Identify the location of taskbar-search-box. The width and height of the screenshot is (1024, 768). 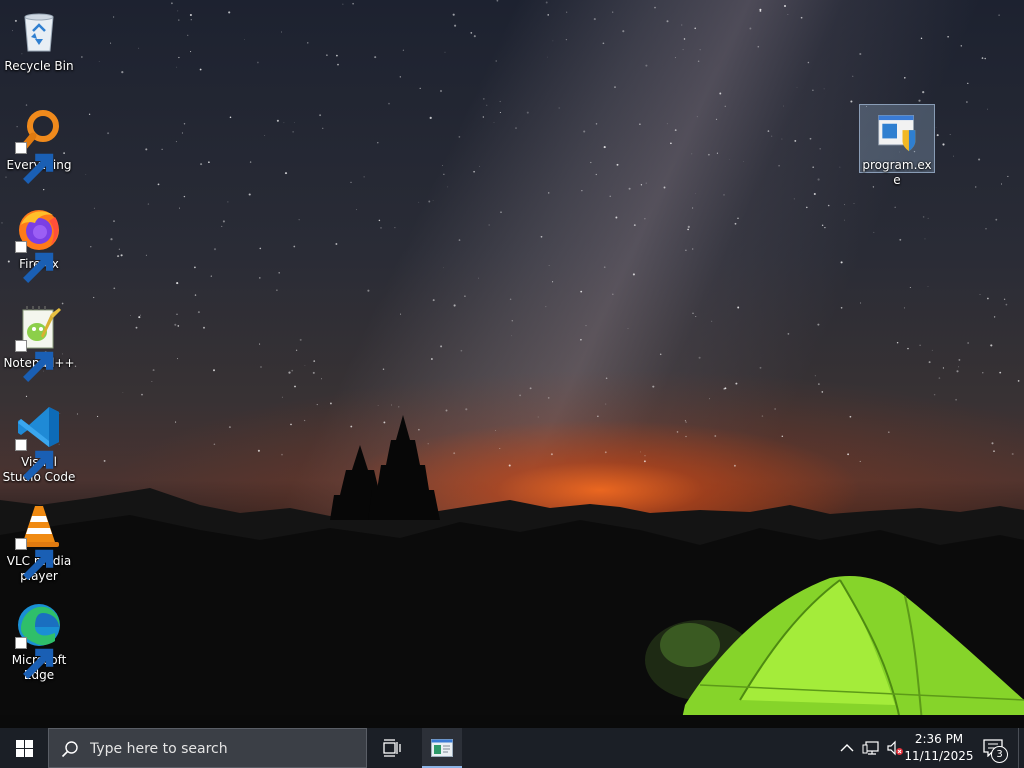
(207, 748).